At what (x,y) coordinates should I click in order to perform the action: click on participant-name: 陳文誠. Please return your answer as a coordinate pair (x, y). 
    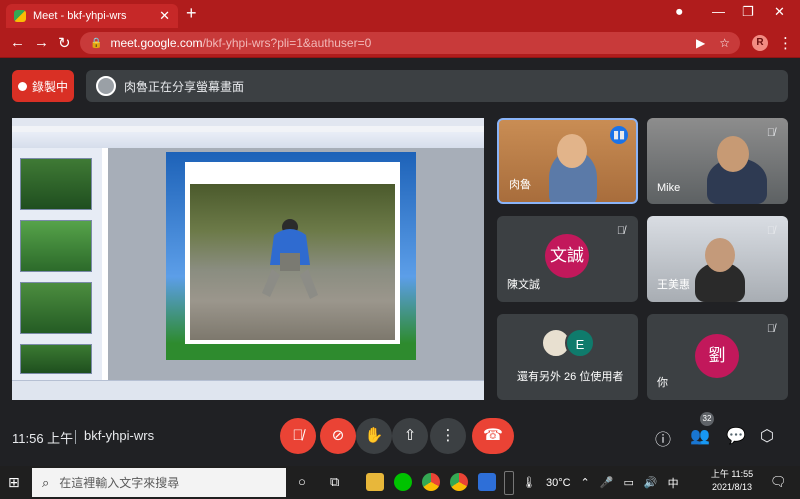
    Looking at the image, I should click on (523, 285).